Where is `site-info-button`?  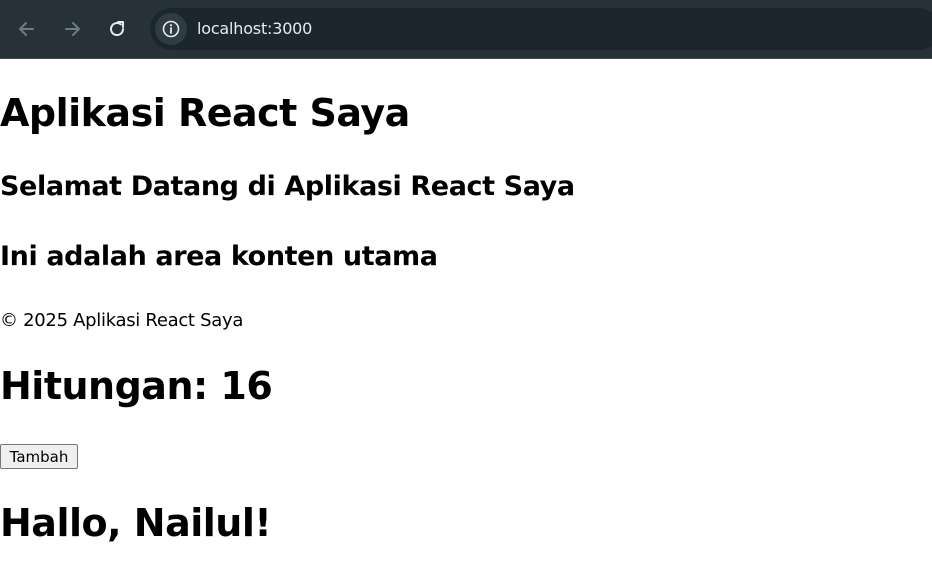 site-info-button is located at coordinates (171, 29).